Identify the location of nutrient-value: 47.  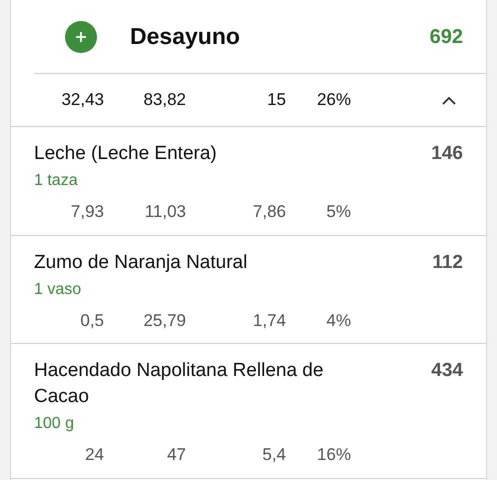
(176, 455).